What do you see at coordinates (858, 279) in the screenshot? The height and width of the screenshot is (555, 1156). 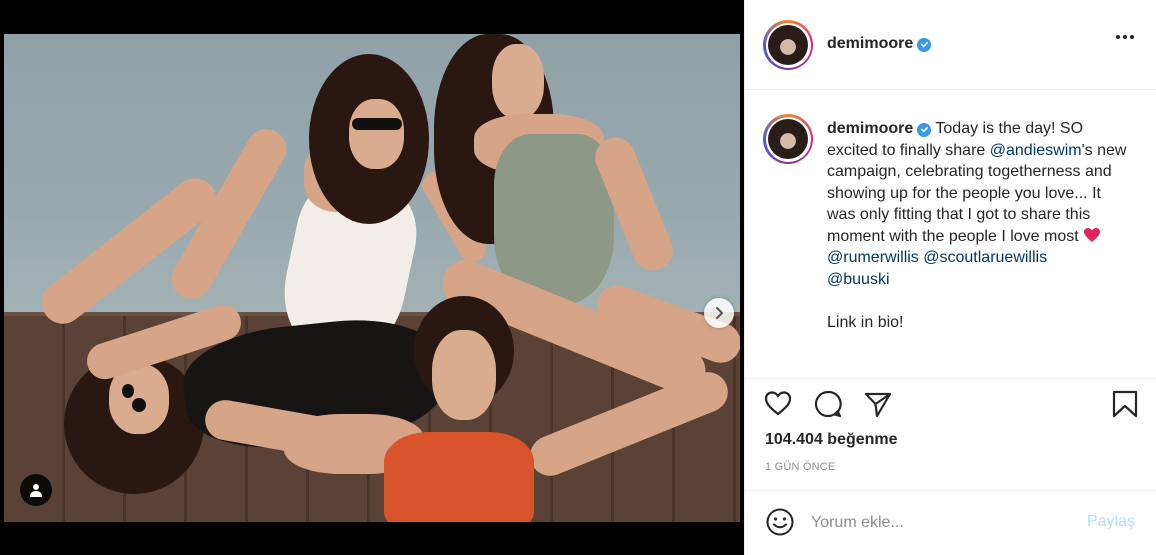 I see `mention-buuski: @buuski` at bounding box center [858, 279].